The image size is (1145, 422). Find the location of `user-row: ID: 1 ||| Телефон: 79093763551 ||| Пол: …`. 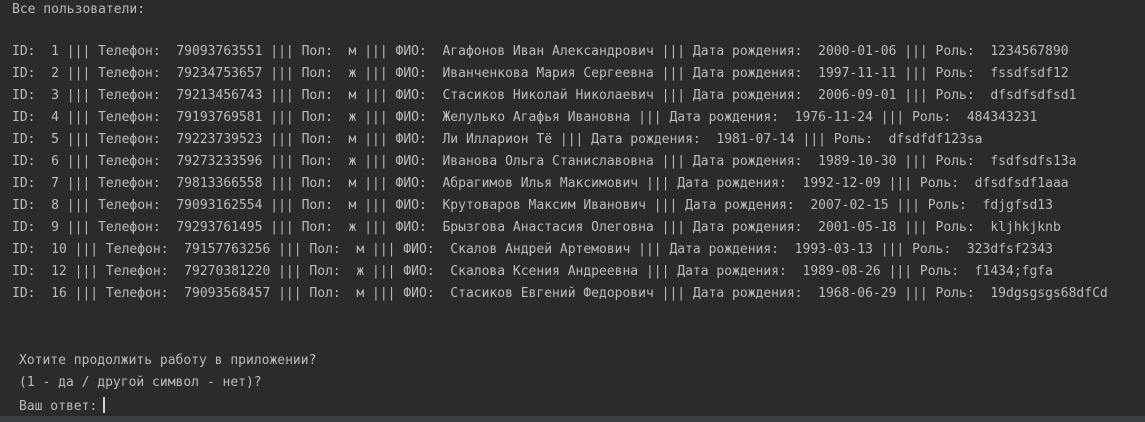

user-row: ID: 1 ||| Телефон: 79093763551 ||| Пол: … is located at coordinates (540, 51).